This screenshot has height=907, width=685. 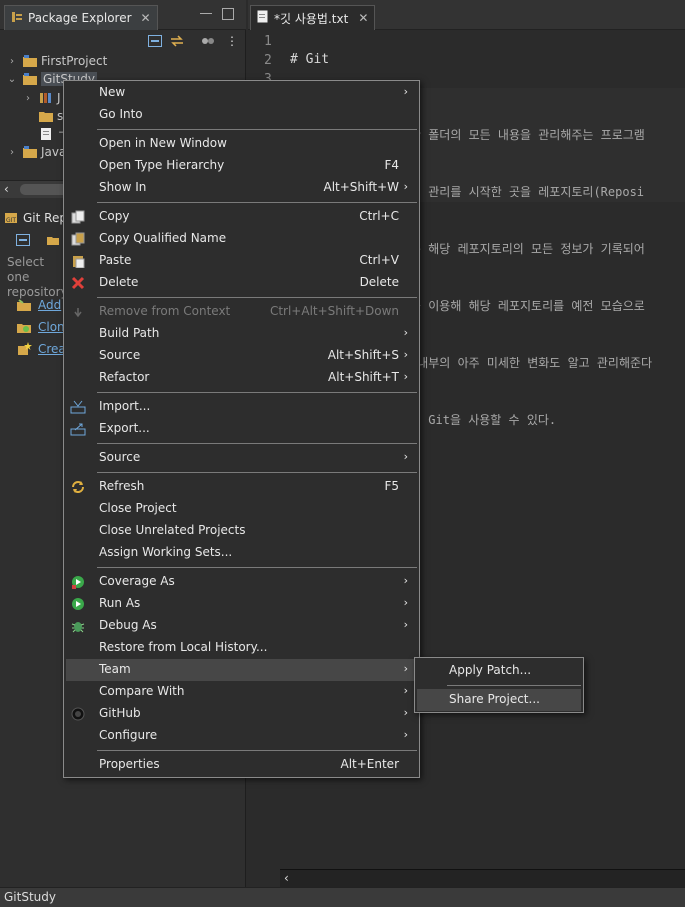 What do you see at coordinates (241, 509) in the screenshot?
I see `menu-item-close-project: Close Project` at bounding box center [241, 509].